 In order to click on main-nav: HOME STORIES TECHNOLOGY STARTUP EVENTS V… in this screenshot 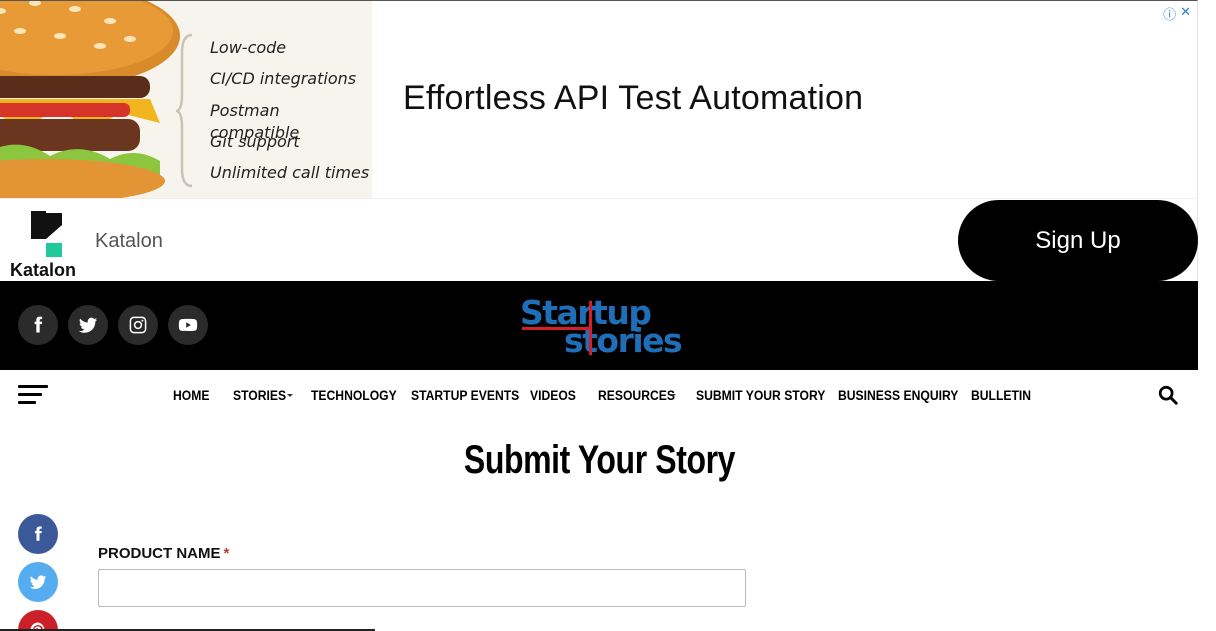, I will do `click(599, 396)`.